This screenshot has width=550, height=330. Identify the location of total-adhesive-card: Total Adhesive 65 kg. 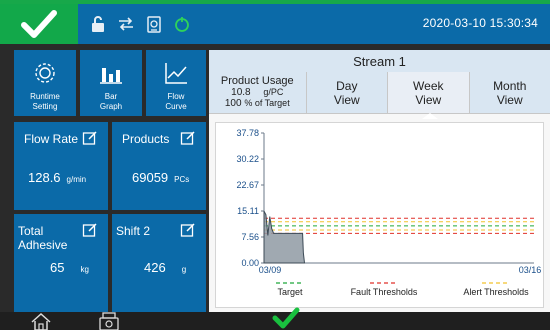
(61, 263).